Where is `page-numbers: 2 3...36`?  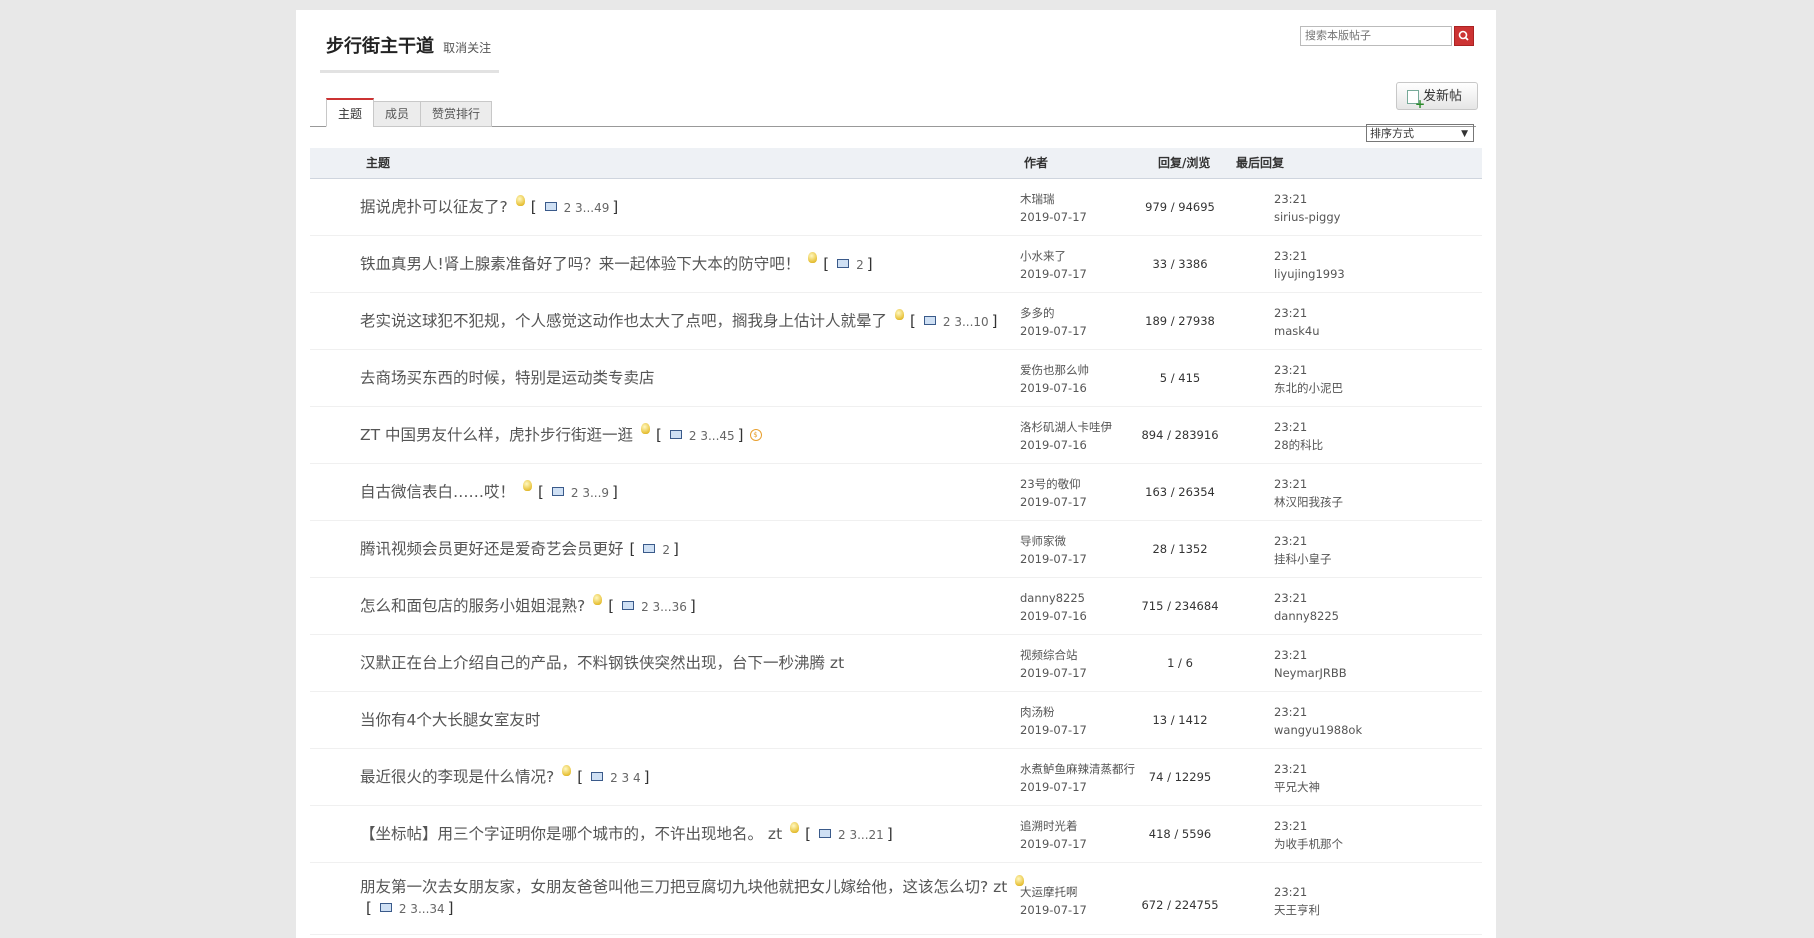
page-numbers: 2 3...36 is located at coordinates (664, 607).